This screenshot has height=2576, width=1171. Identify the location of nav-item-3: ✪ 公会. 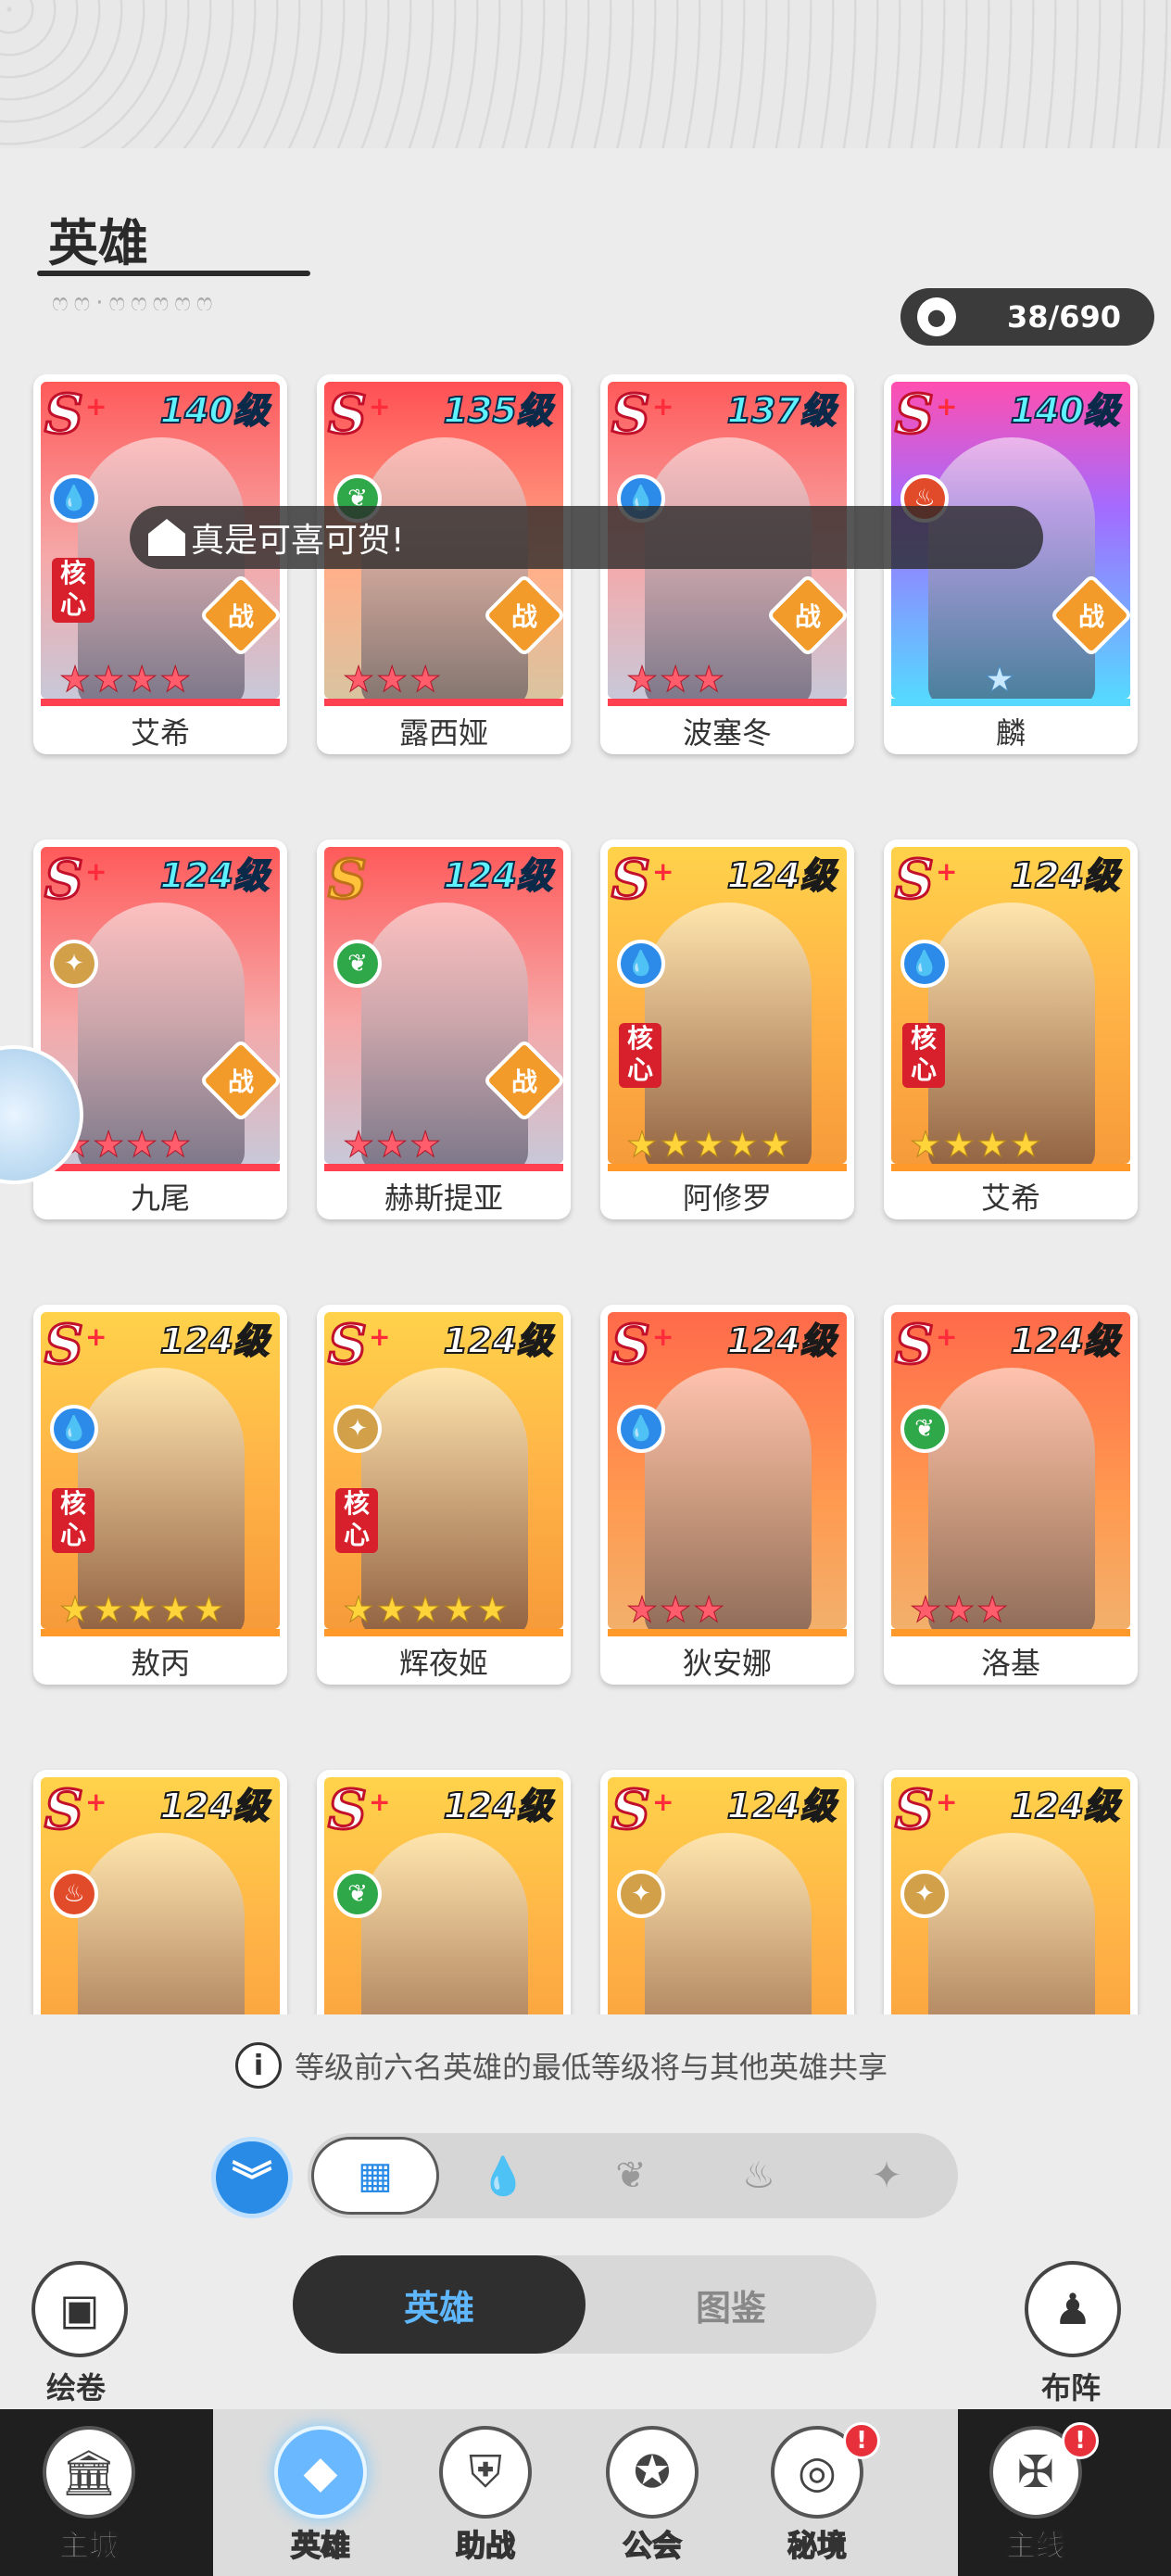
(652, 2493).